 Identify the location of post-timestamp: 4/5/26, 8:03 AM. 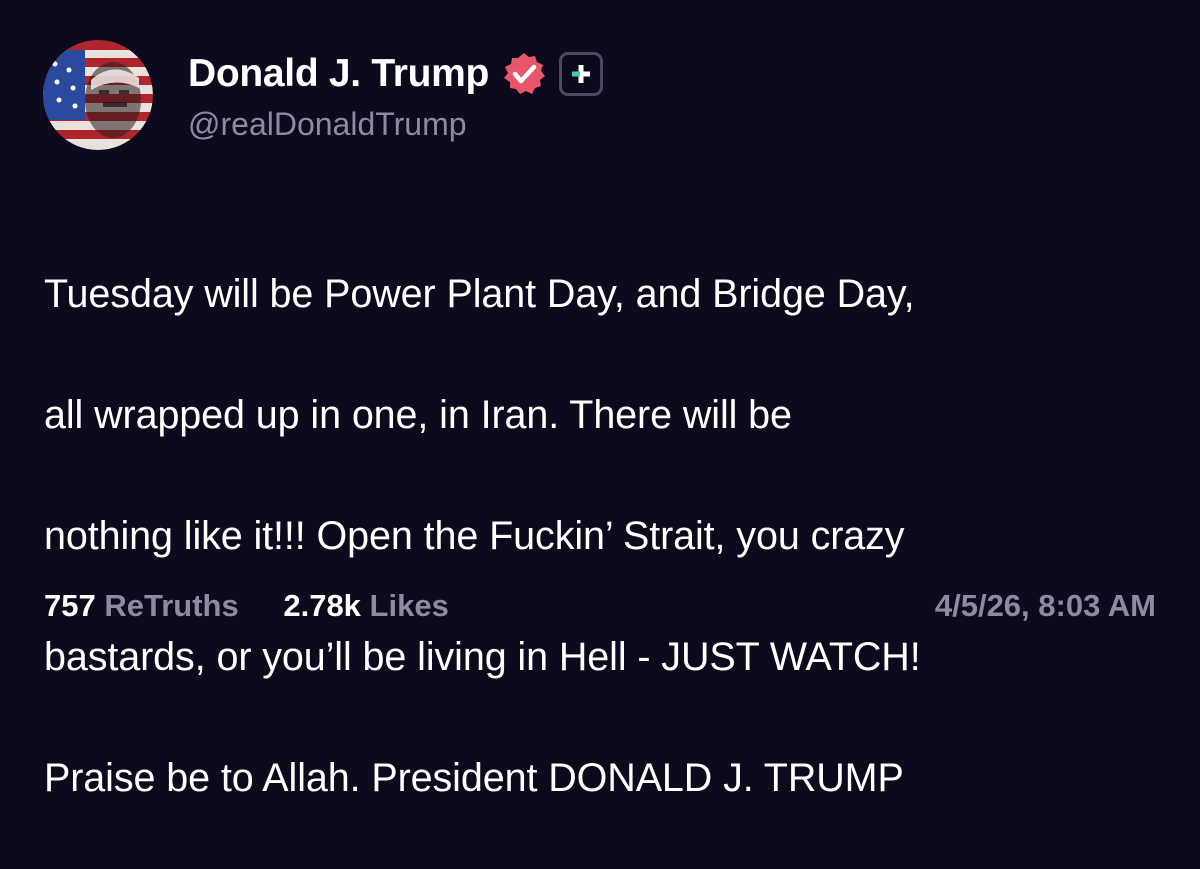
(1045, 606).